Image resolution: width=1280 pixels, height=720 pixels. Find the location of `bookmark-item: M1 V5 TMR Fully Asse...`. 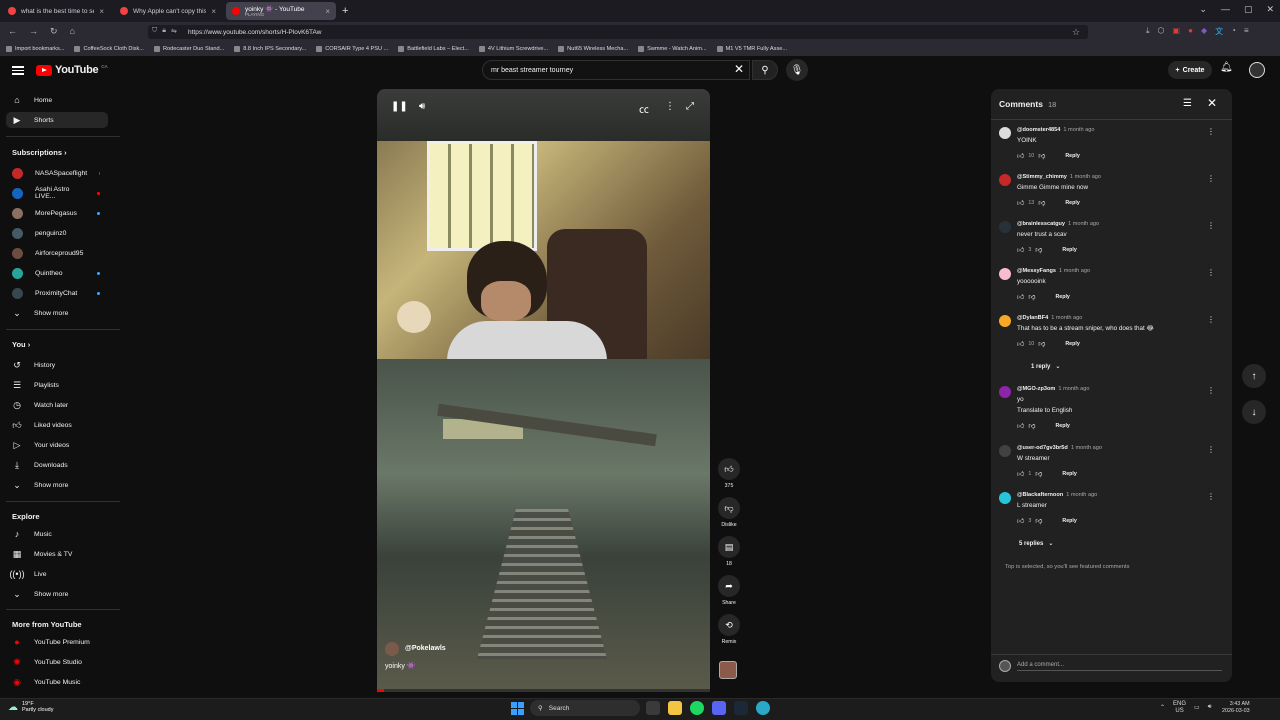

bookmark-item: M1 V5 TMR Fully Asse... is located at coordinates (751, 49).